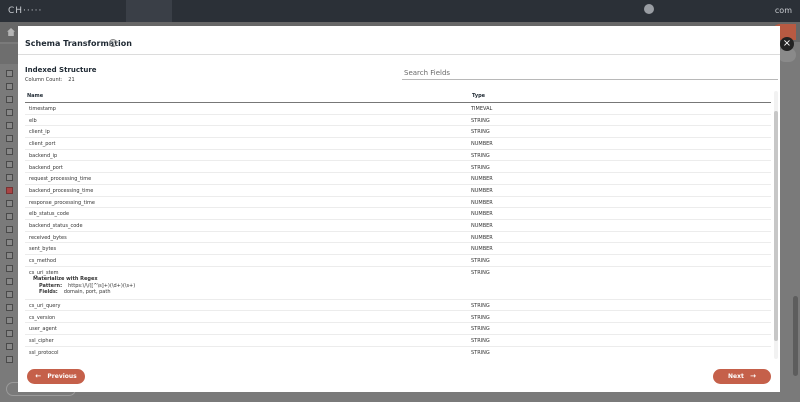 Image resolution: width=800 pixels, height=402 pixels. What do you see at coordinates (38, 376) in the screenshot?
I see `arrow-left-icon: ←` at bounding box center [38, 376].